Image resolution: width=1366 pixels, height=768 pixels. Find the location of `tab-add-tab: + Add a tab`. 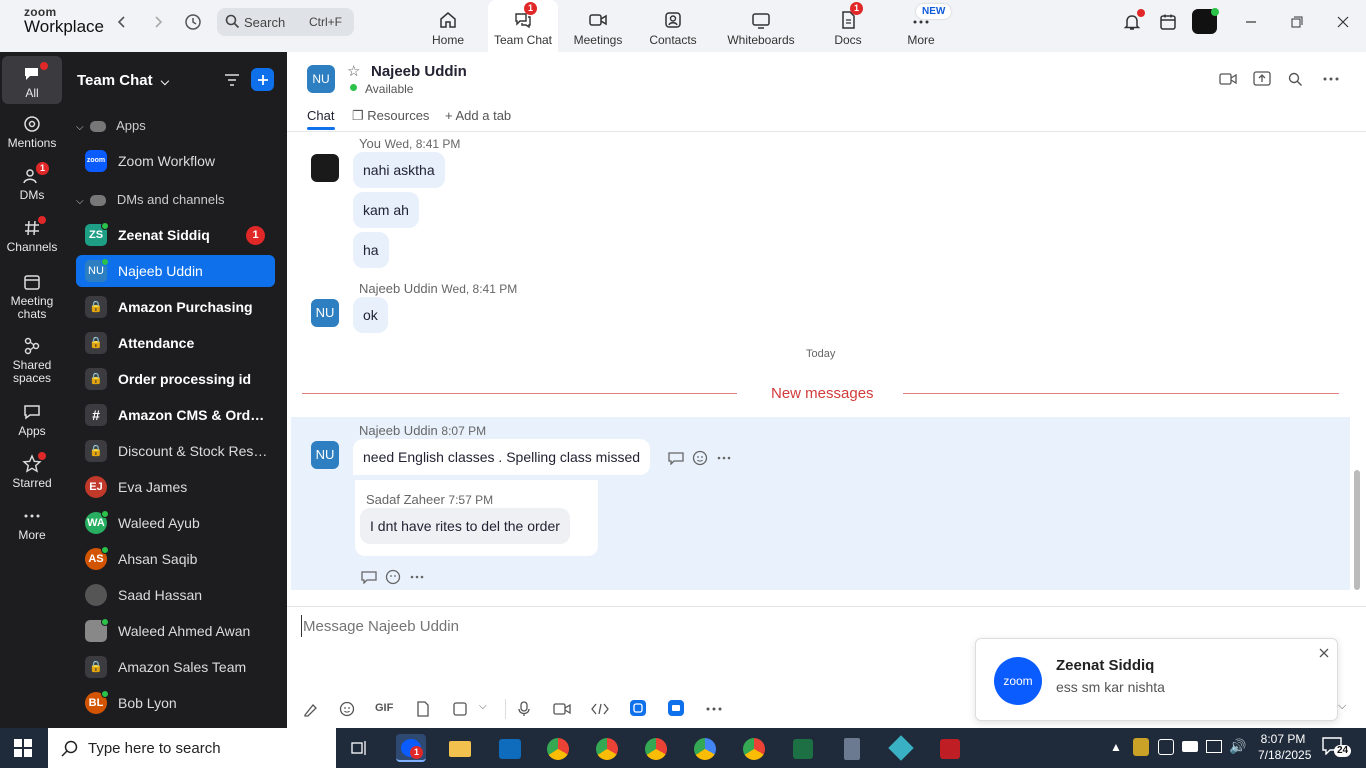

tab-add-tab: + Add a tab is located at coordinates (478, 115).